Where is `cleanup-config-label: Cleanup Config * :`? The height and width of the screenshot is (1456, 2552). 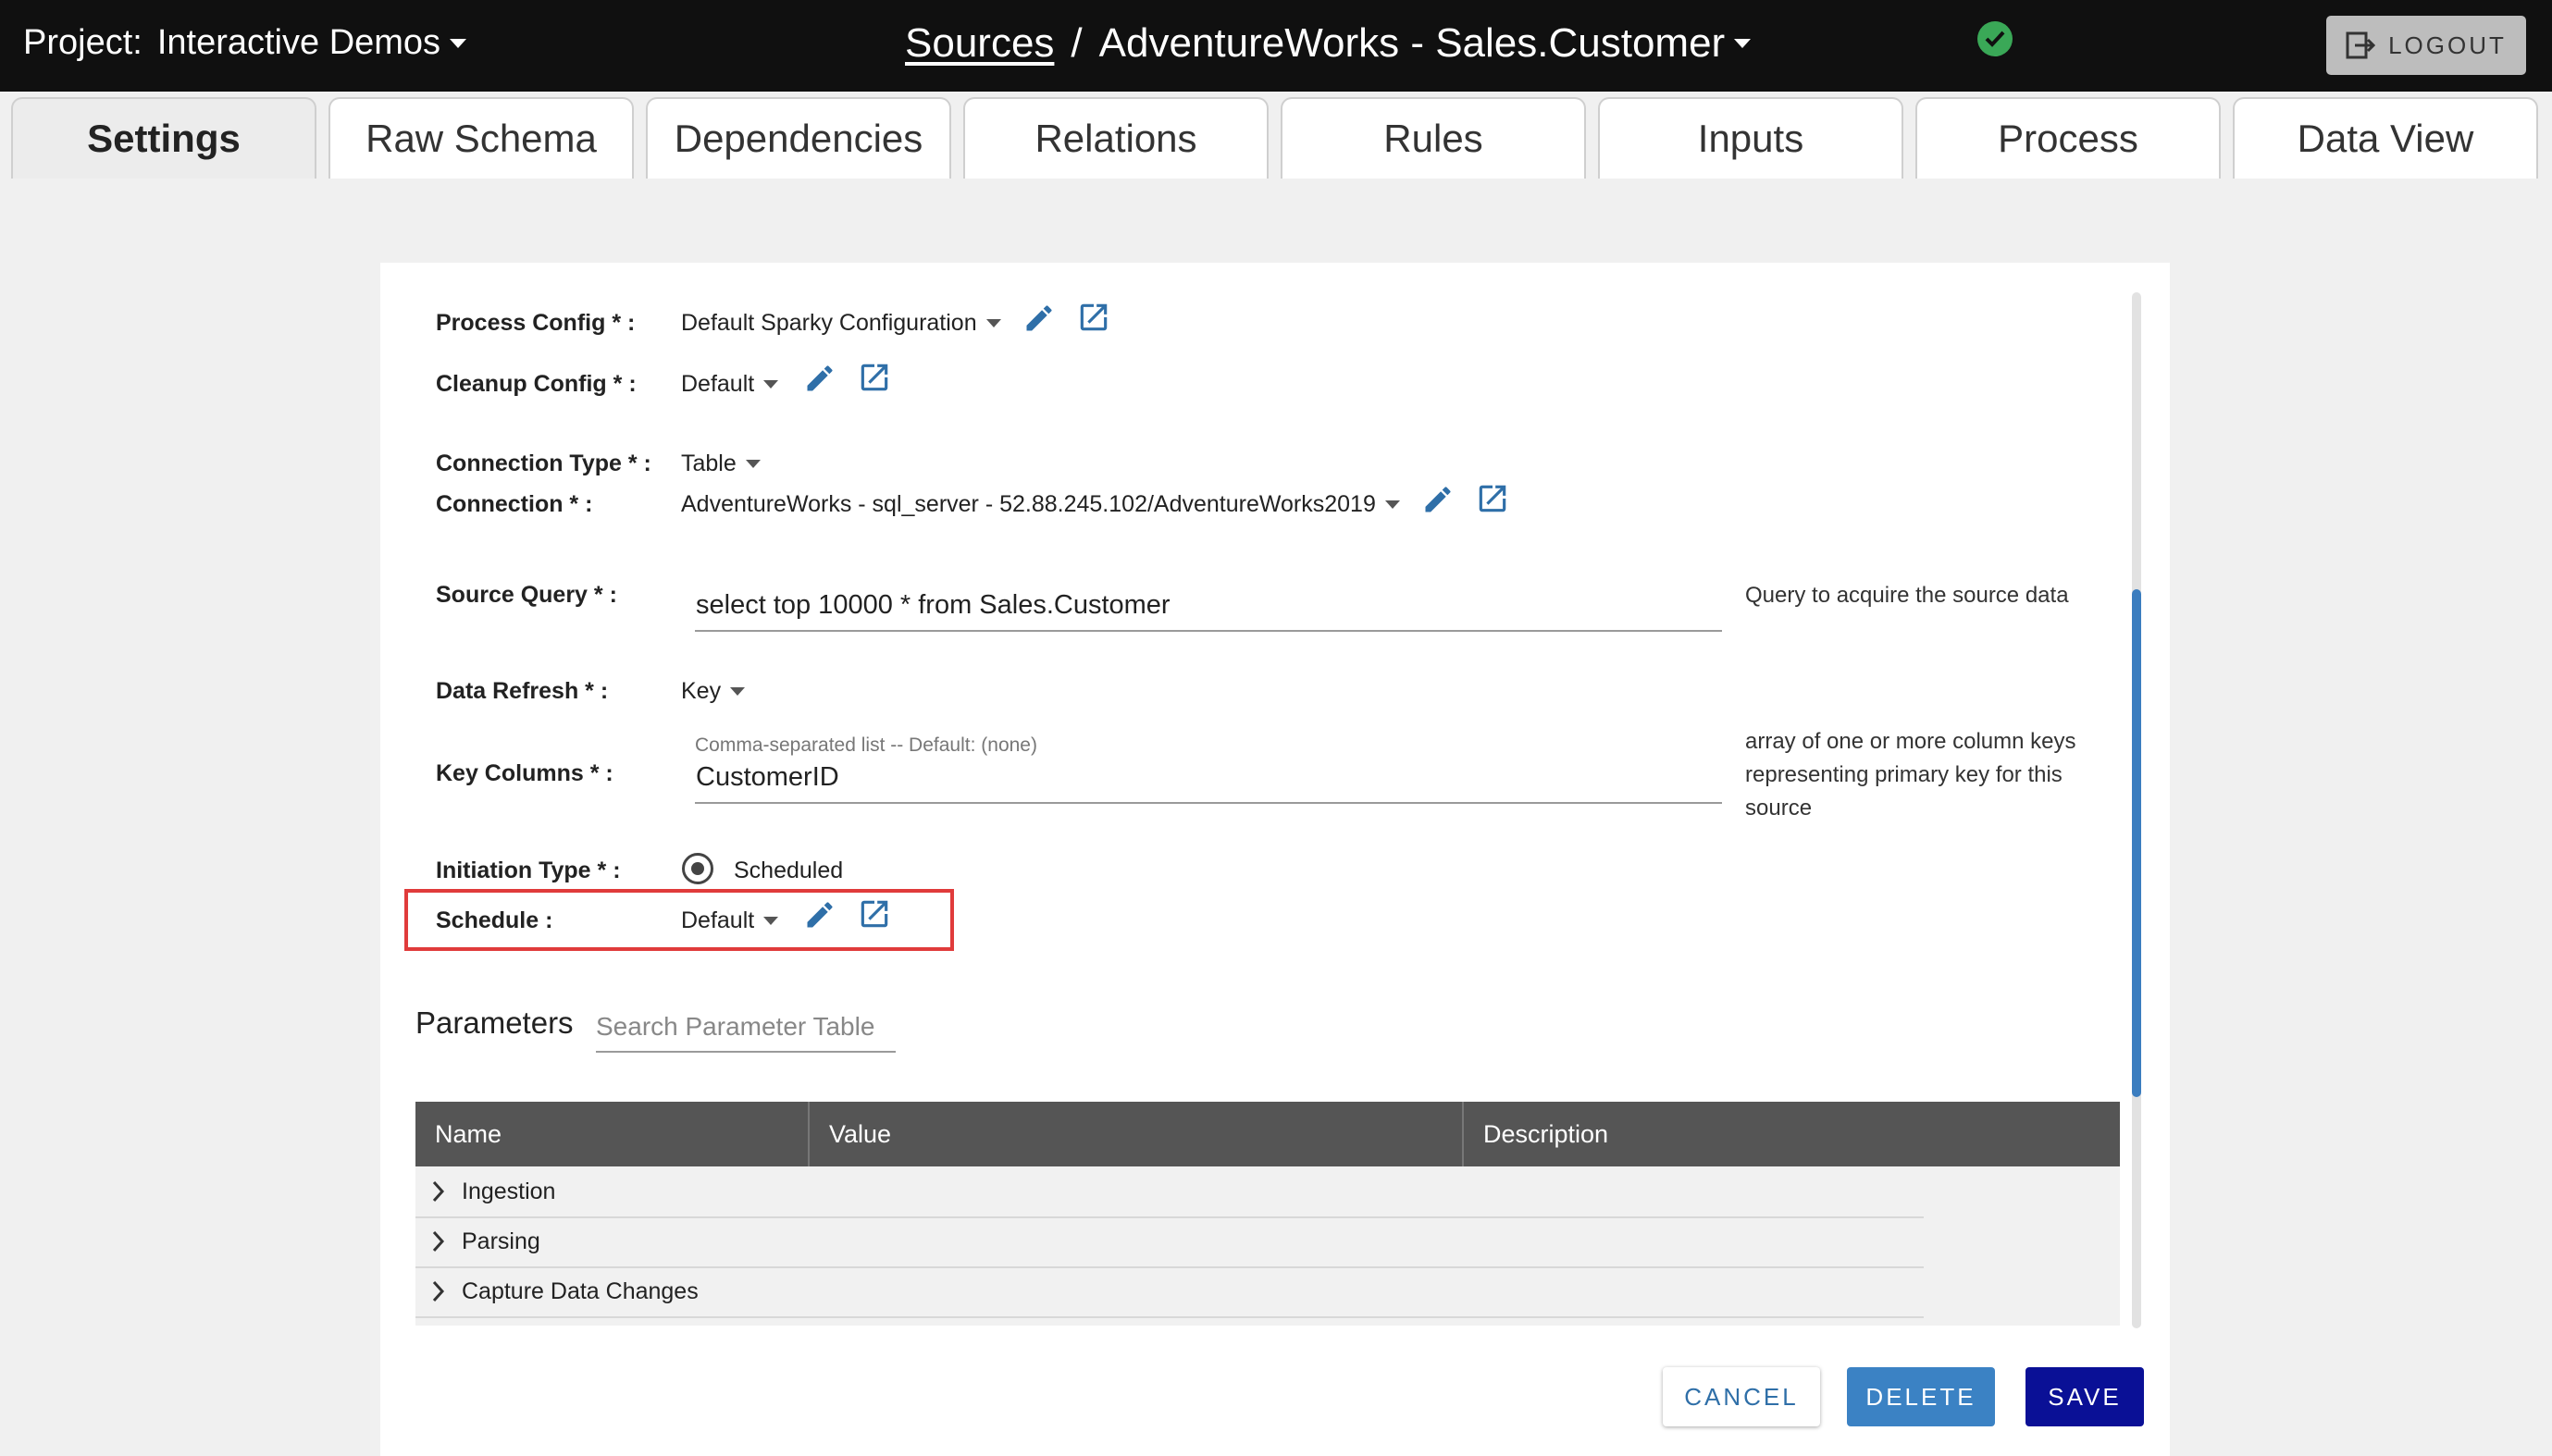
cleanup-config-label: Cleanup Config * : is located at coordinates (536, 384).